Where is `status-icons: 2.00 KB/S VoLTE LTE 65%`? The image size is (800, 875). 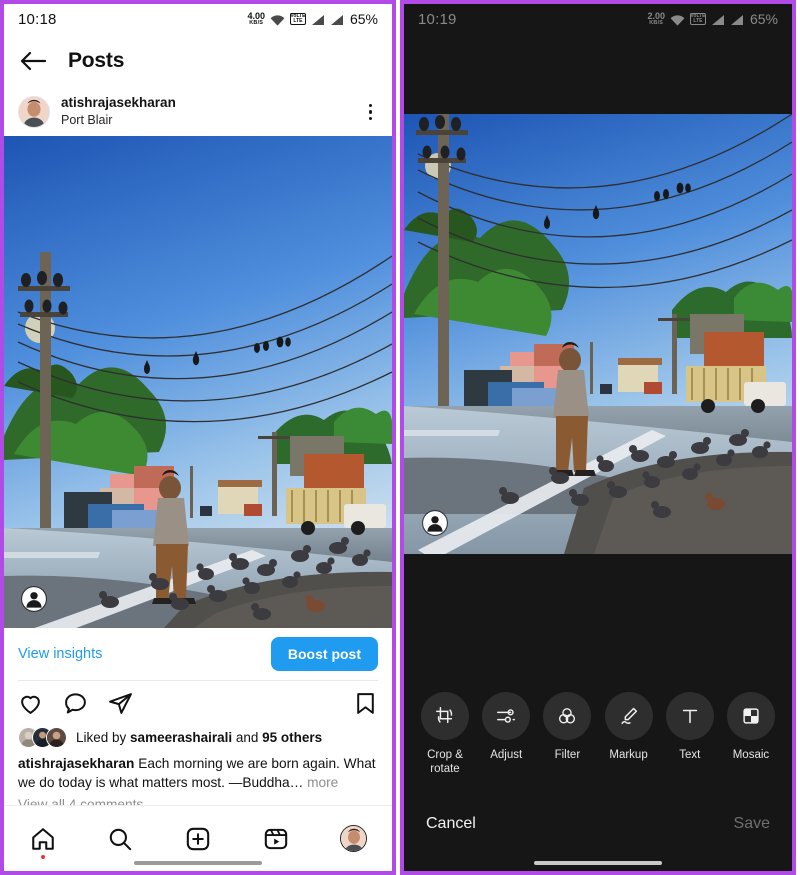
status-icons: 2.00 KB/S VoLTE LTE 65% is located at coordinates (712, 19).